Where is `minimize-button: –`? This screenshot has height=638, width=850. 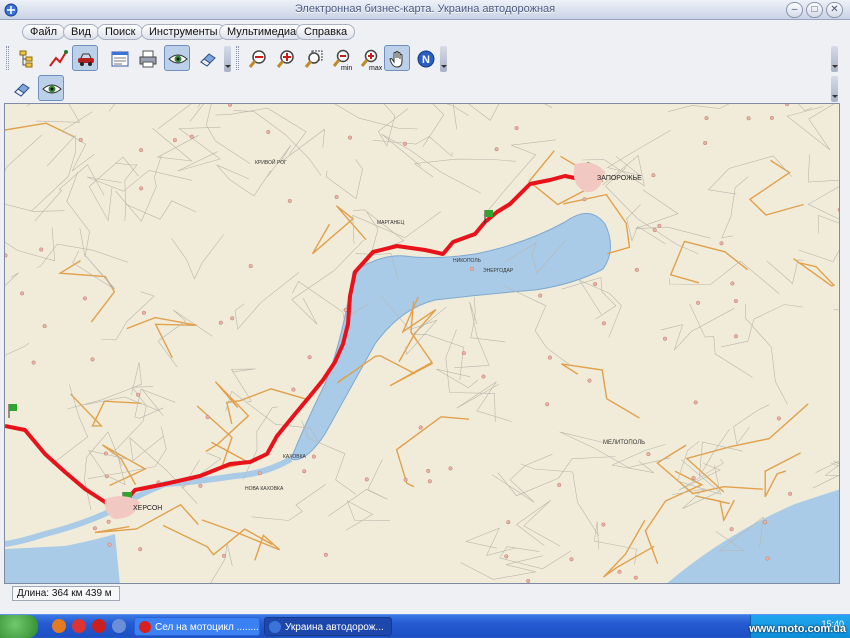 minimize-button: – is located at coordinates (794, 10).